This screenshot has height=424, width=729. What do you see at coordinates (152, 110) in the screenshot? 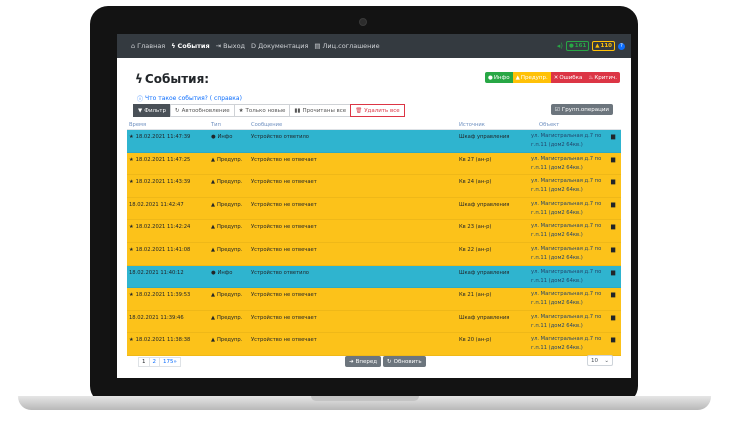
I see `filter-button: ▼ Фильтр` at bounding box center [152, 110].